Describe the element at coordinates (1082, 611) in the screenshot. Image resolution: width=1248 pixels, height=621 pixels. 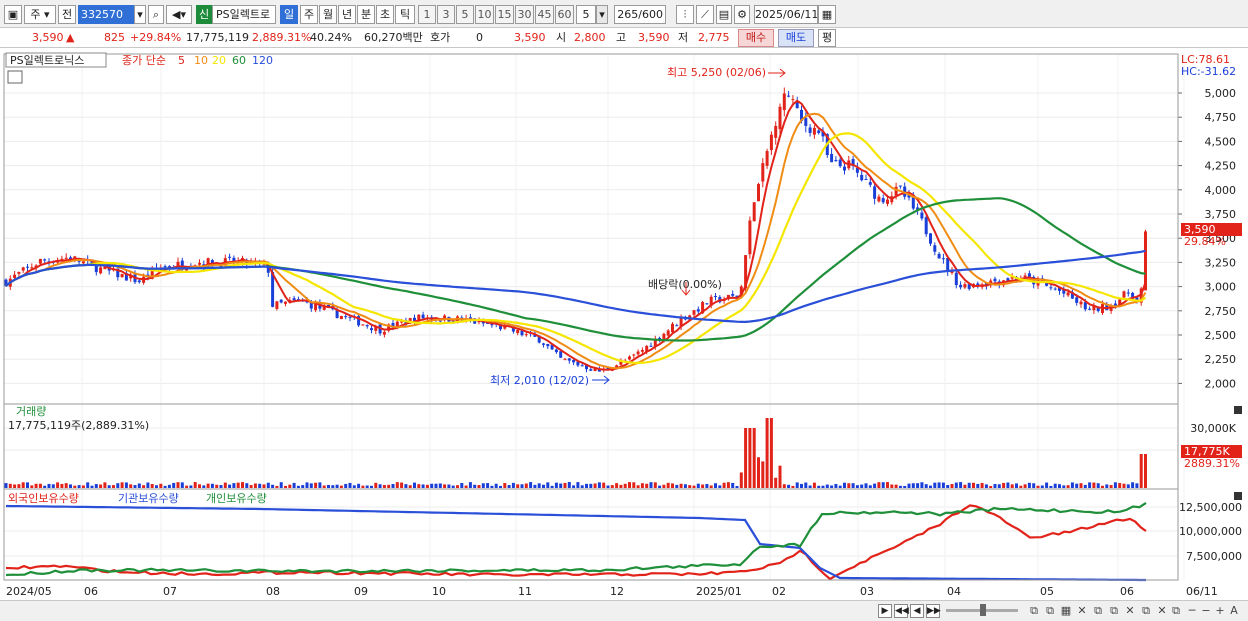
I see `cross-icon: ✕` at that location.